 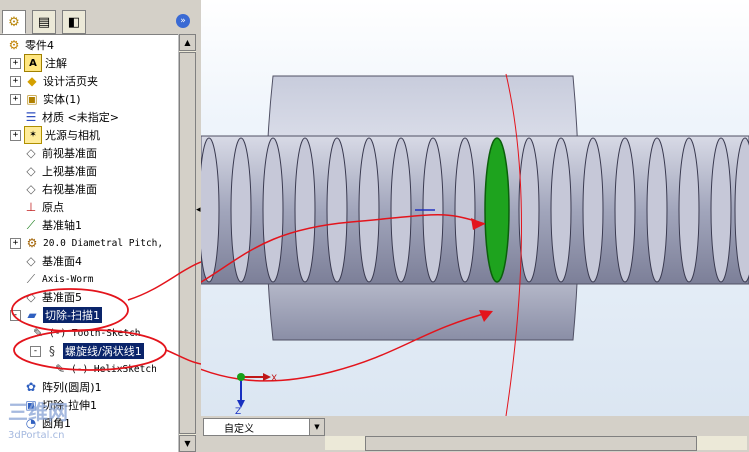 What do you see at coordinates (36, 435) in the screenshot?
I see `watermark-url: 3dPortal.cn` at bounding box center [36, 435].